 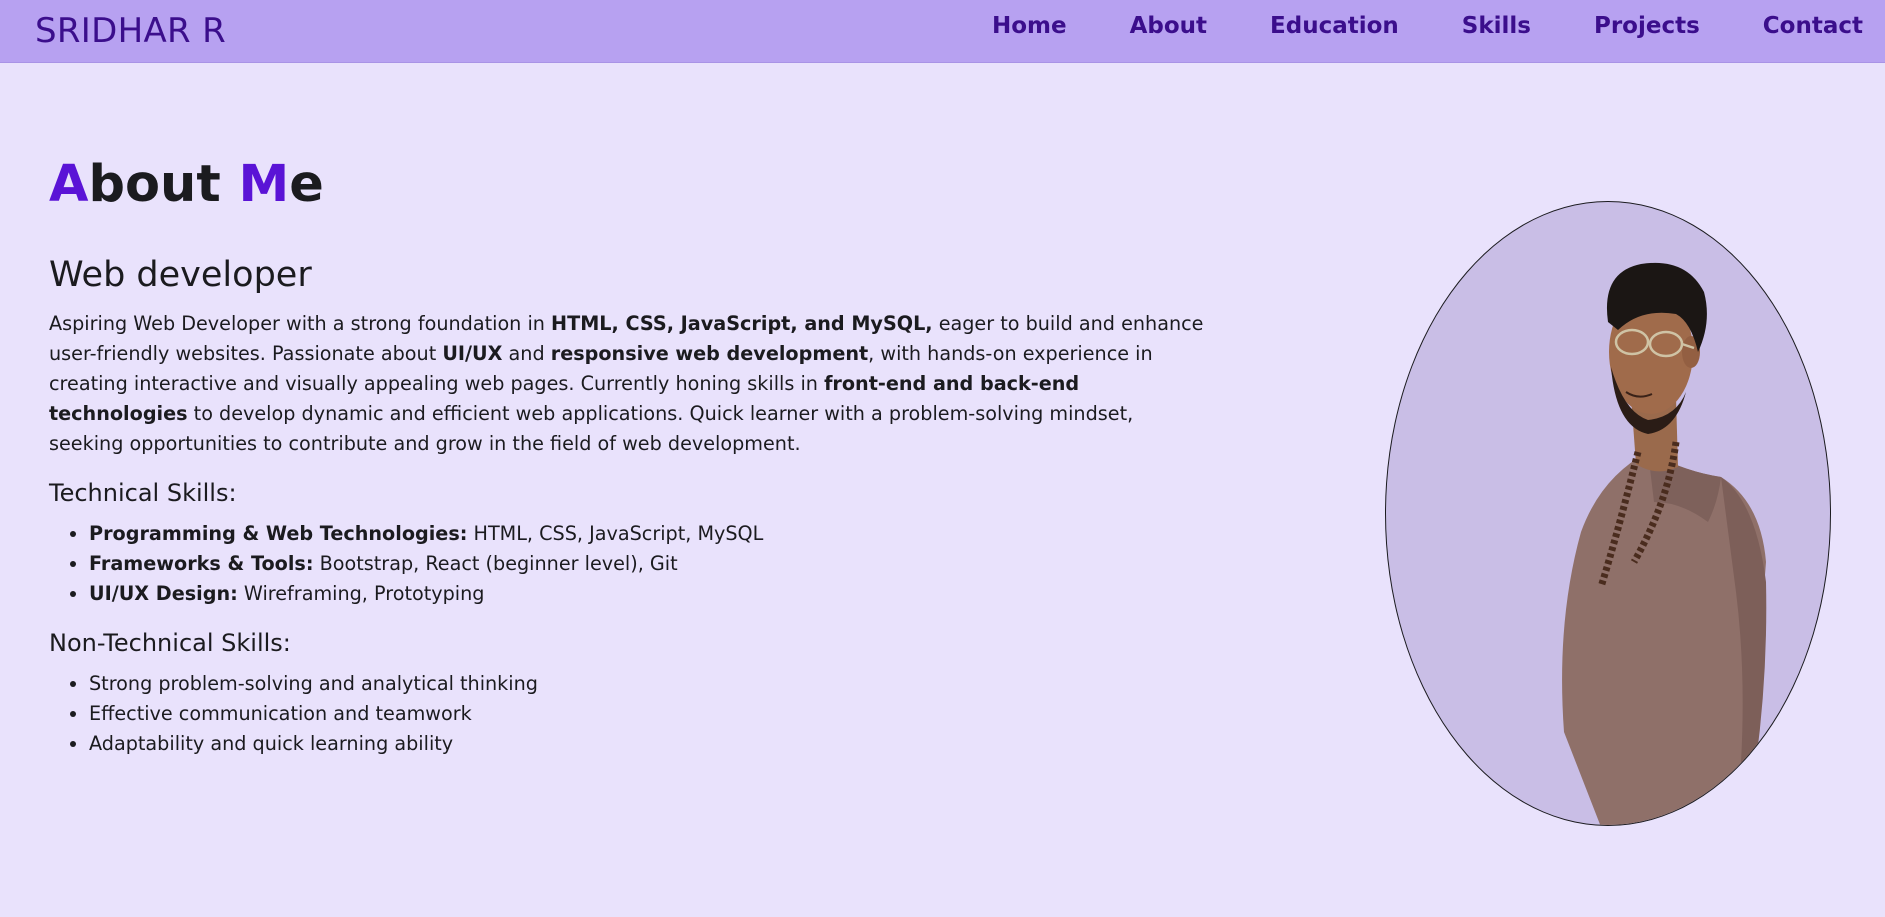 I want to click on technical-skills-heading: Technical Skills:, so click(x=143, y=493).